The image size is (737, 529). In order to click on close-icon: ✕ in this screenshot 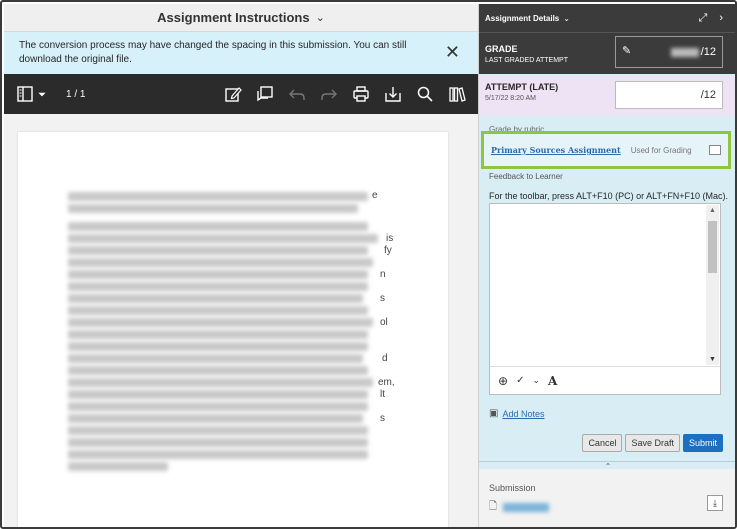, I will do `click(452, 52)`.